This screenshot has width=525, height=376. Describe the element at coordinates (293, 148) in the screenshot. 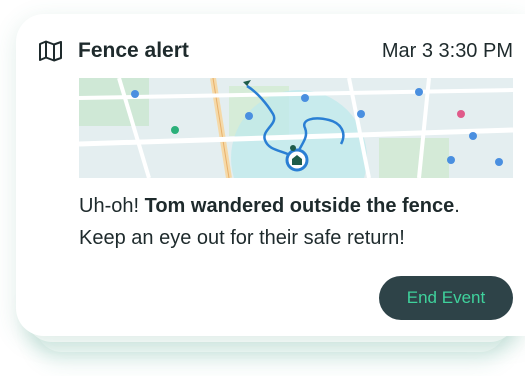

I see `home-marker` at that location.